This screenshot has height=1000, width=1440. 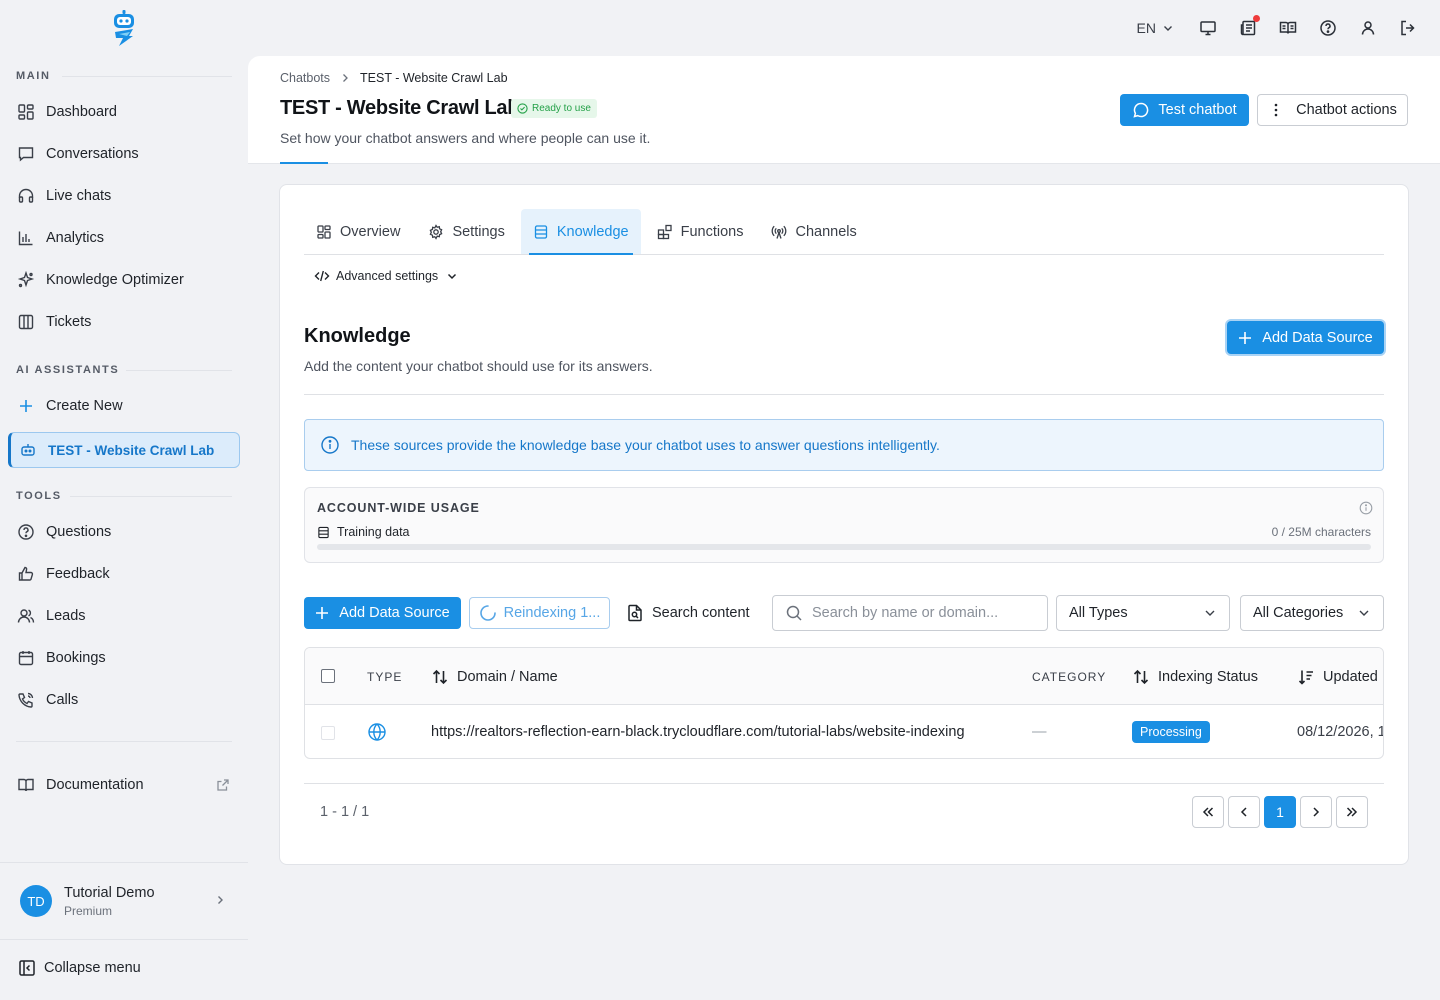 I want to click on advanced-settings-toggle: Advanced settings, so click(x=386, y=276).